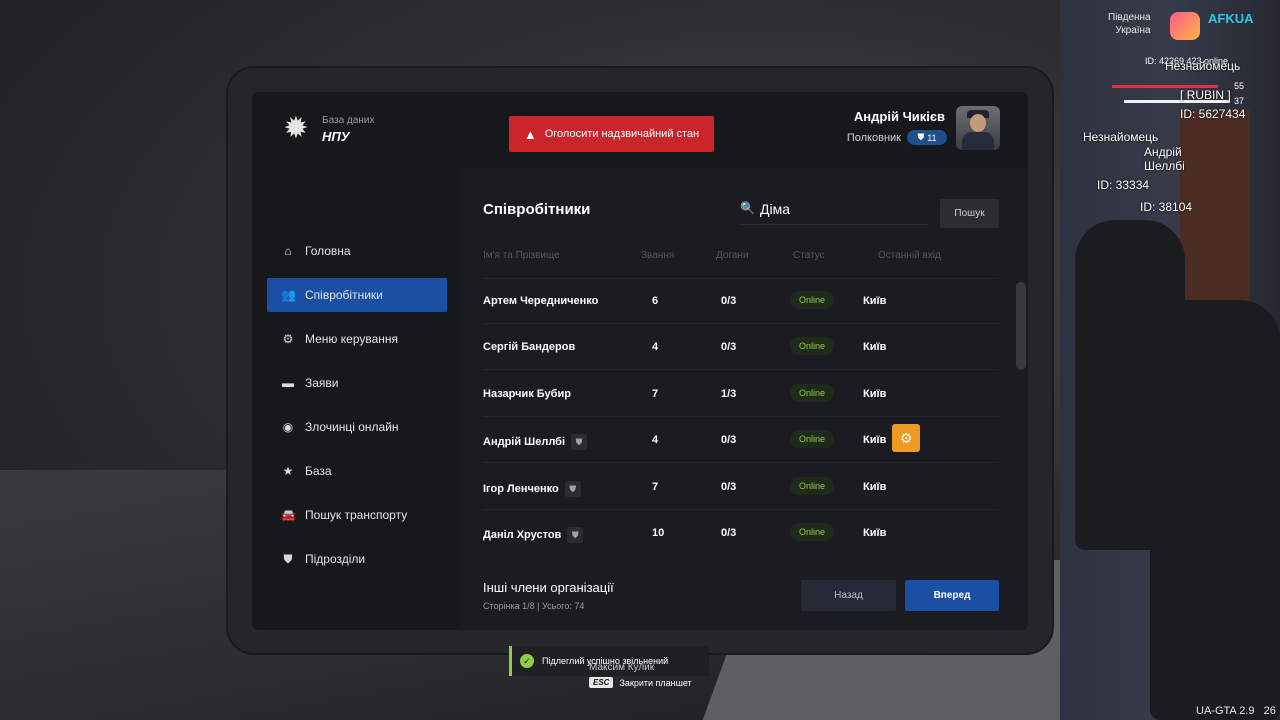 The width and height of the screenshot is (1280, 720). I want to click on column-header-last-login: Останній вхід, so click(909, 255).